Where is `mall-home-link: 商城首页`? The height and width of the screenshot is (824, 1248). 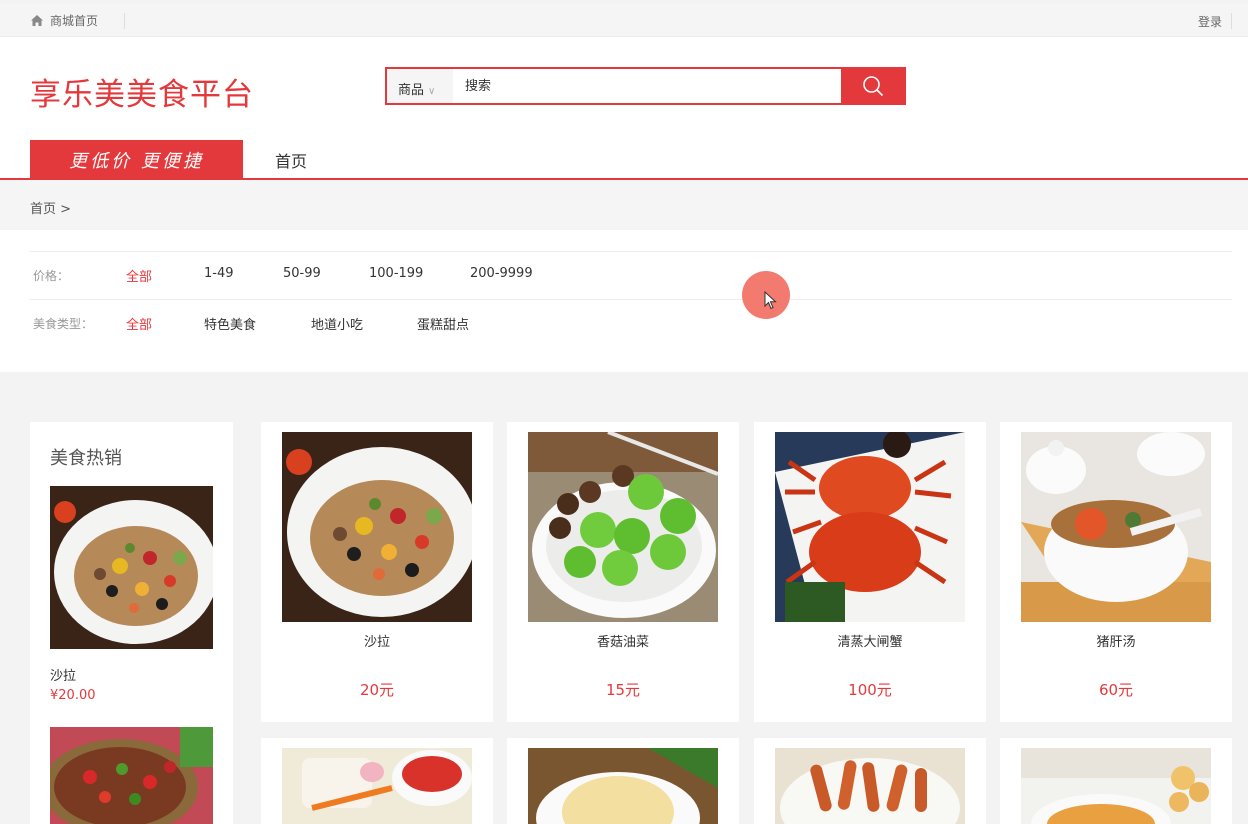 mall-home-link: 商城首页 is located at coordinates (64, 20).